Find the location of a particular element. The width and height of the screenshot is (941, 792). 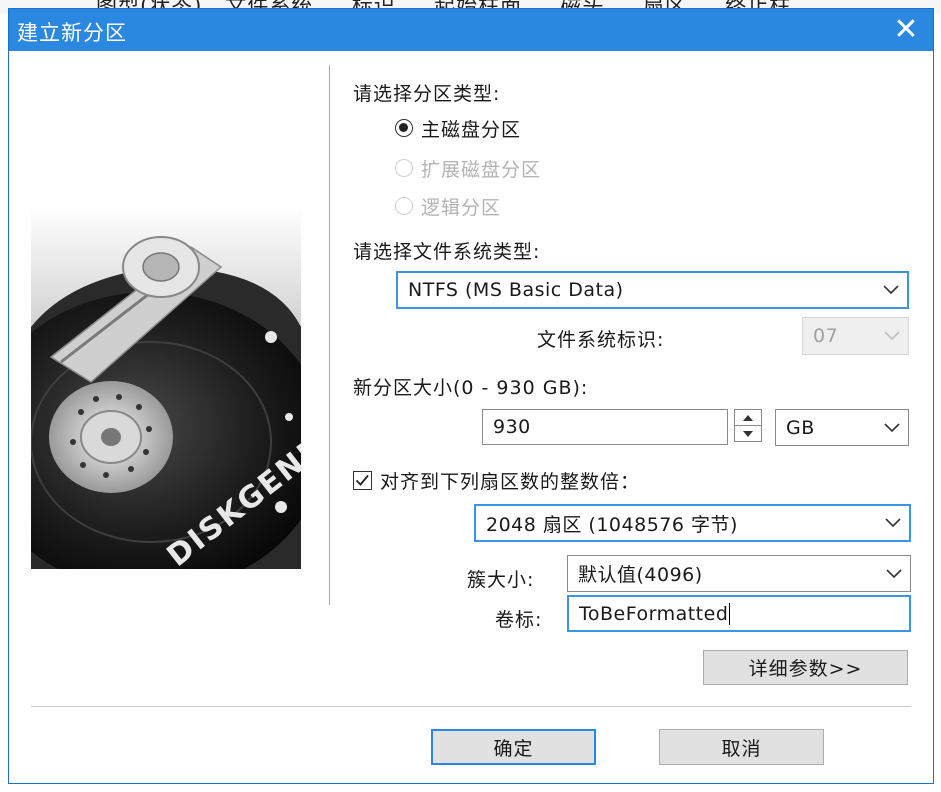

filesystem-selected-value: NTFS (MS Basic Data) is located at coordinates (516, 290).